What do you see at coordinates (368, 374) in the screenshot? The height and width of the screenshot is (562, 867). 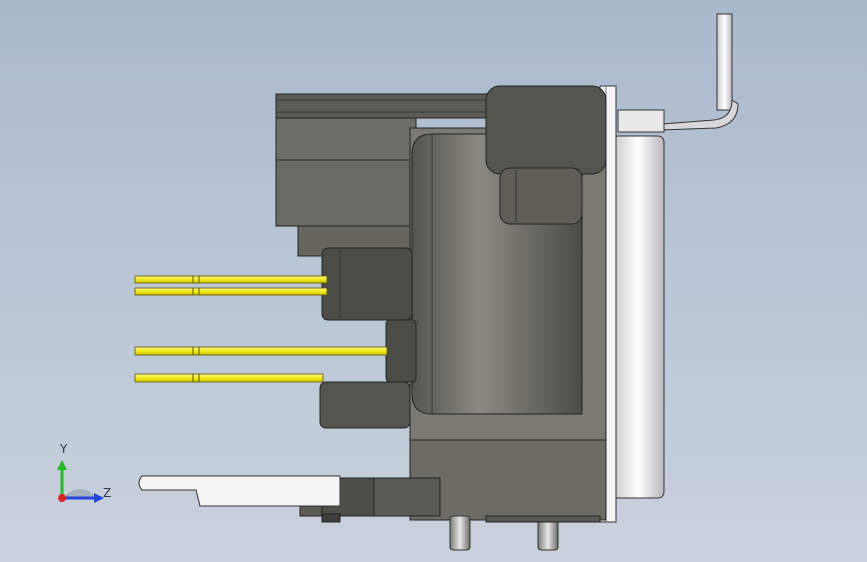 I see `pin-sleeve-lower` at bounding box center [368, 374].